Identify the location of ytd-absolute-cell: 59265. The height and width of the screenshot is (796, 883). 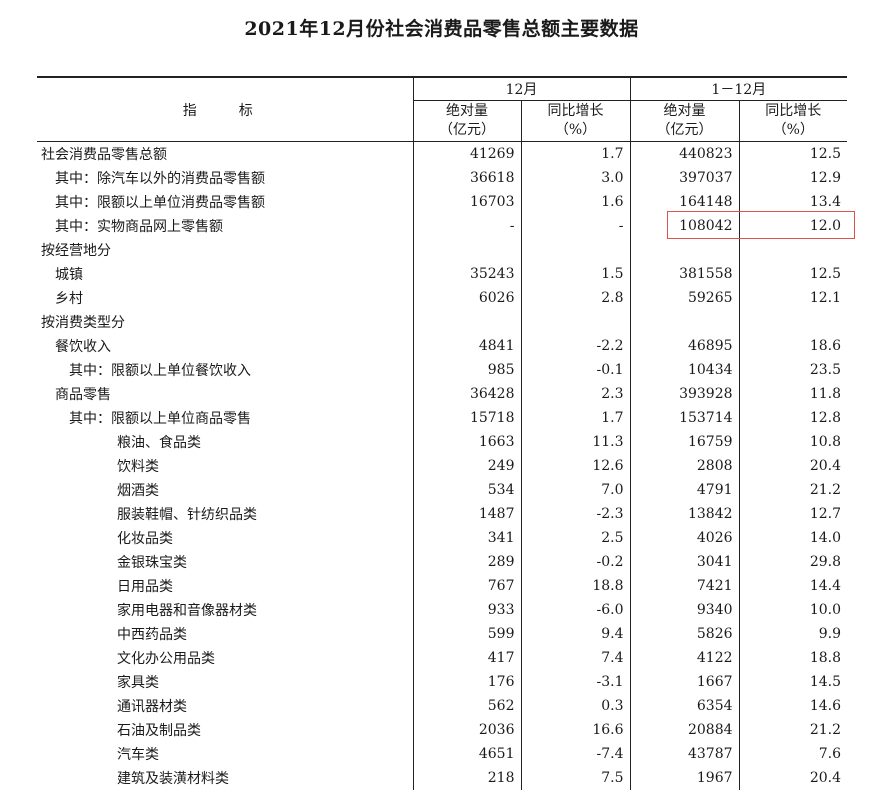
(685, 298).